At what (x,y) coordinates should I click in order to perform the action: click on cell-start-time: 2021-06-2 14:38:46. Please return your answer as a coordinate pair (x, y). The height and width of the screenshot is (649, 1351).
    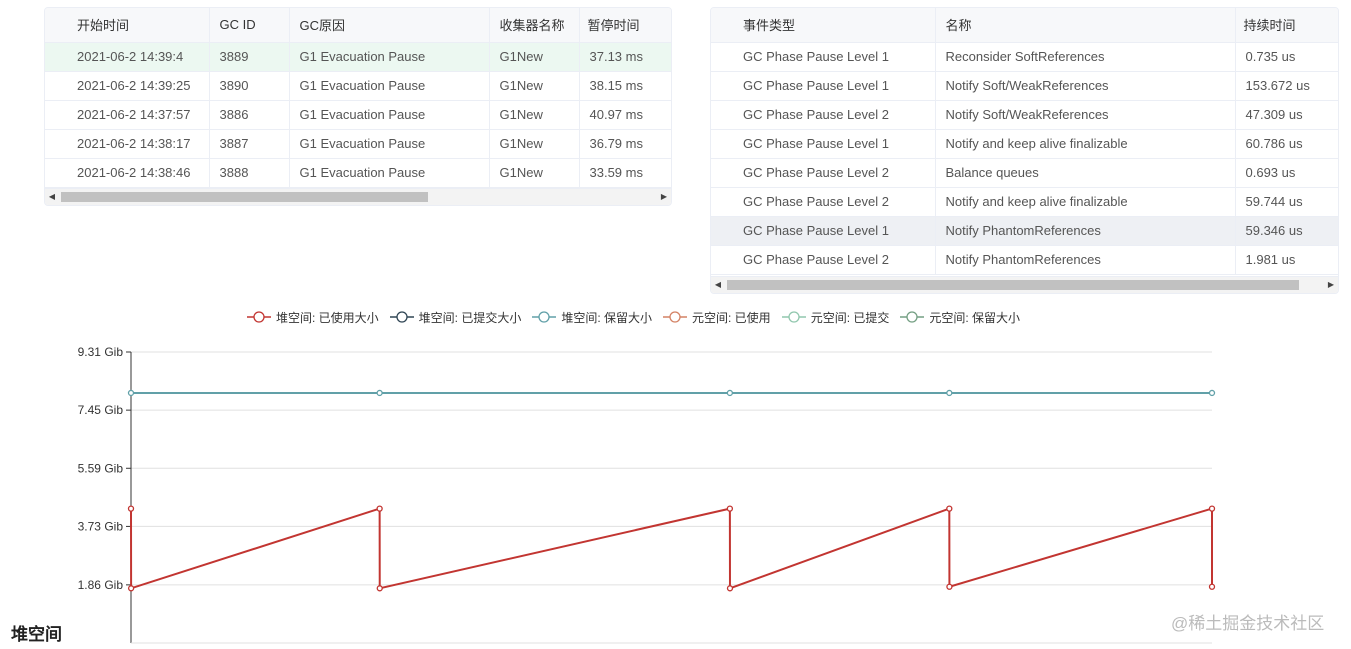
    Looking at the image, I should click on (127, 173).